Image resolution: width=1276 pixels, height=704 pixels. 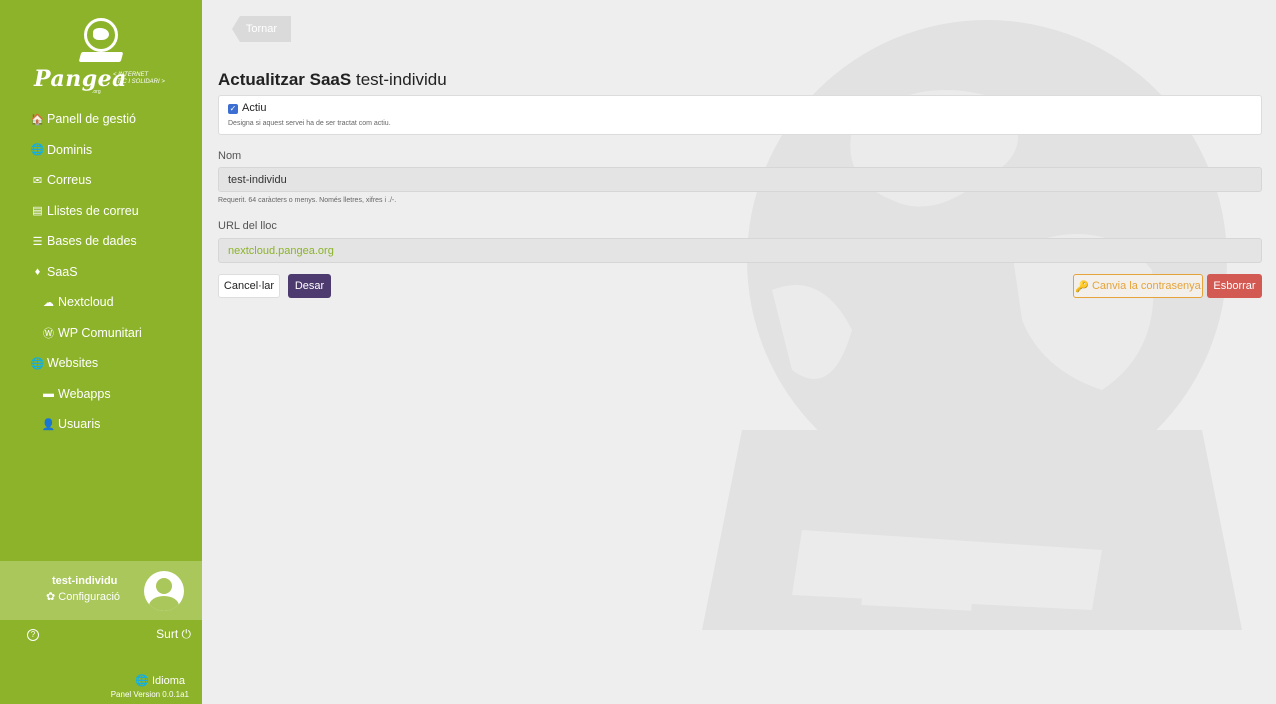 I want to click on sidebar-item-websites: 🌐 Websites, so click(x=101, y=363).